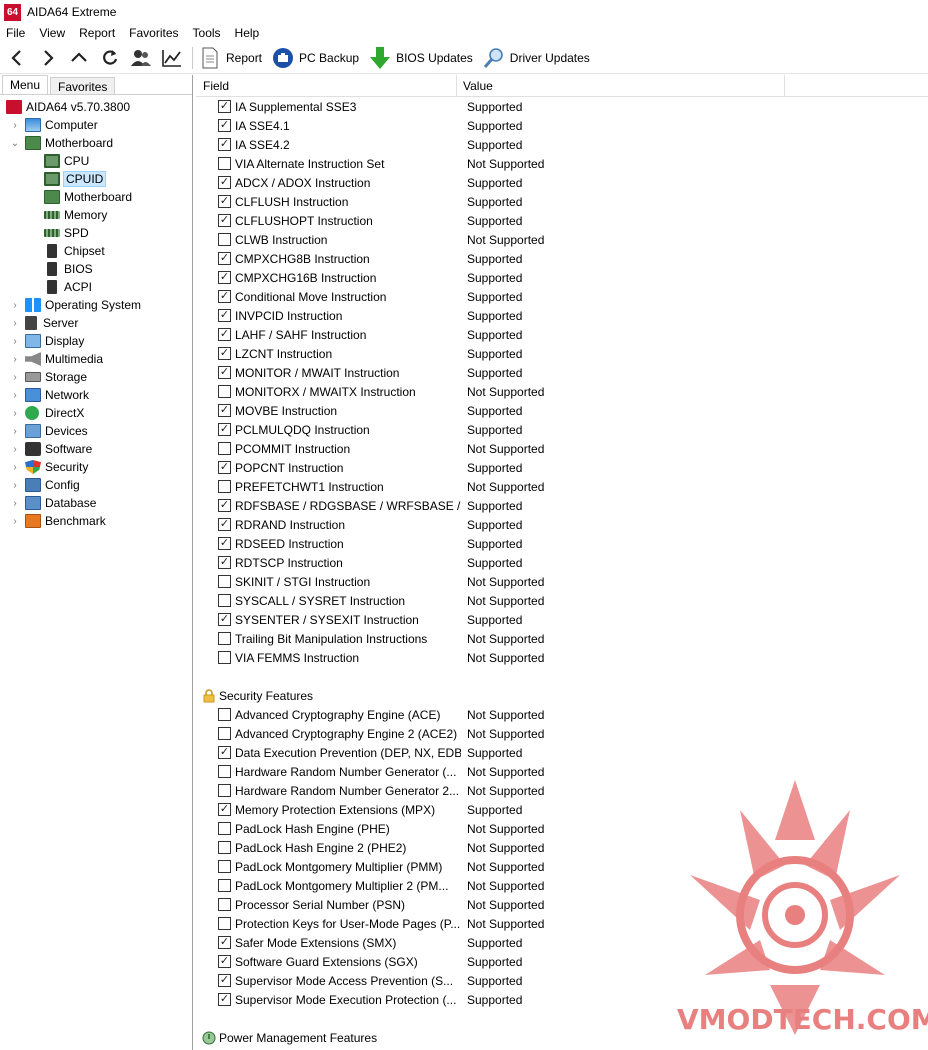 The height and width of the screenshot is (1050, 928). I want to click on table-row: ✓ CMPXCHG16B Instruction Supported, so click(562, 277).